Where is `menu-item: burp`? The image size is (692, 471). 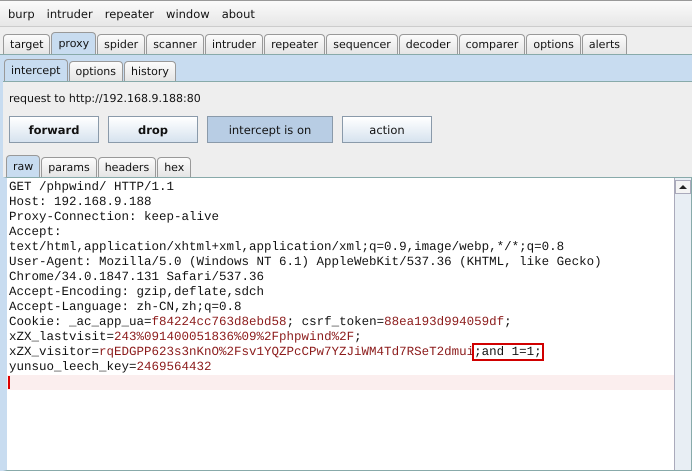
menu-item: burp is located at coordinates (21, 13).